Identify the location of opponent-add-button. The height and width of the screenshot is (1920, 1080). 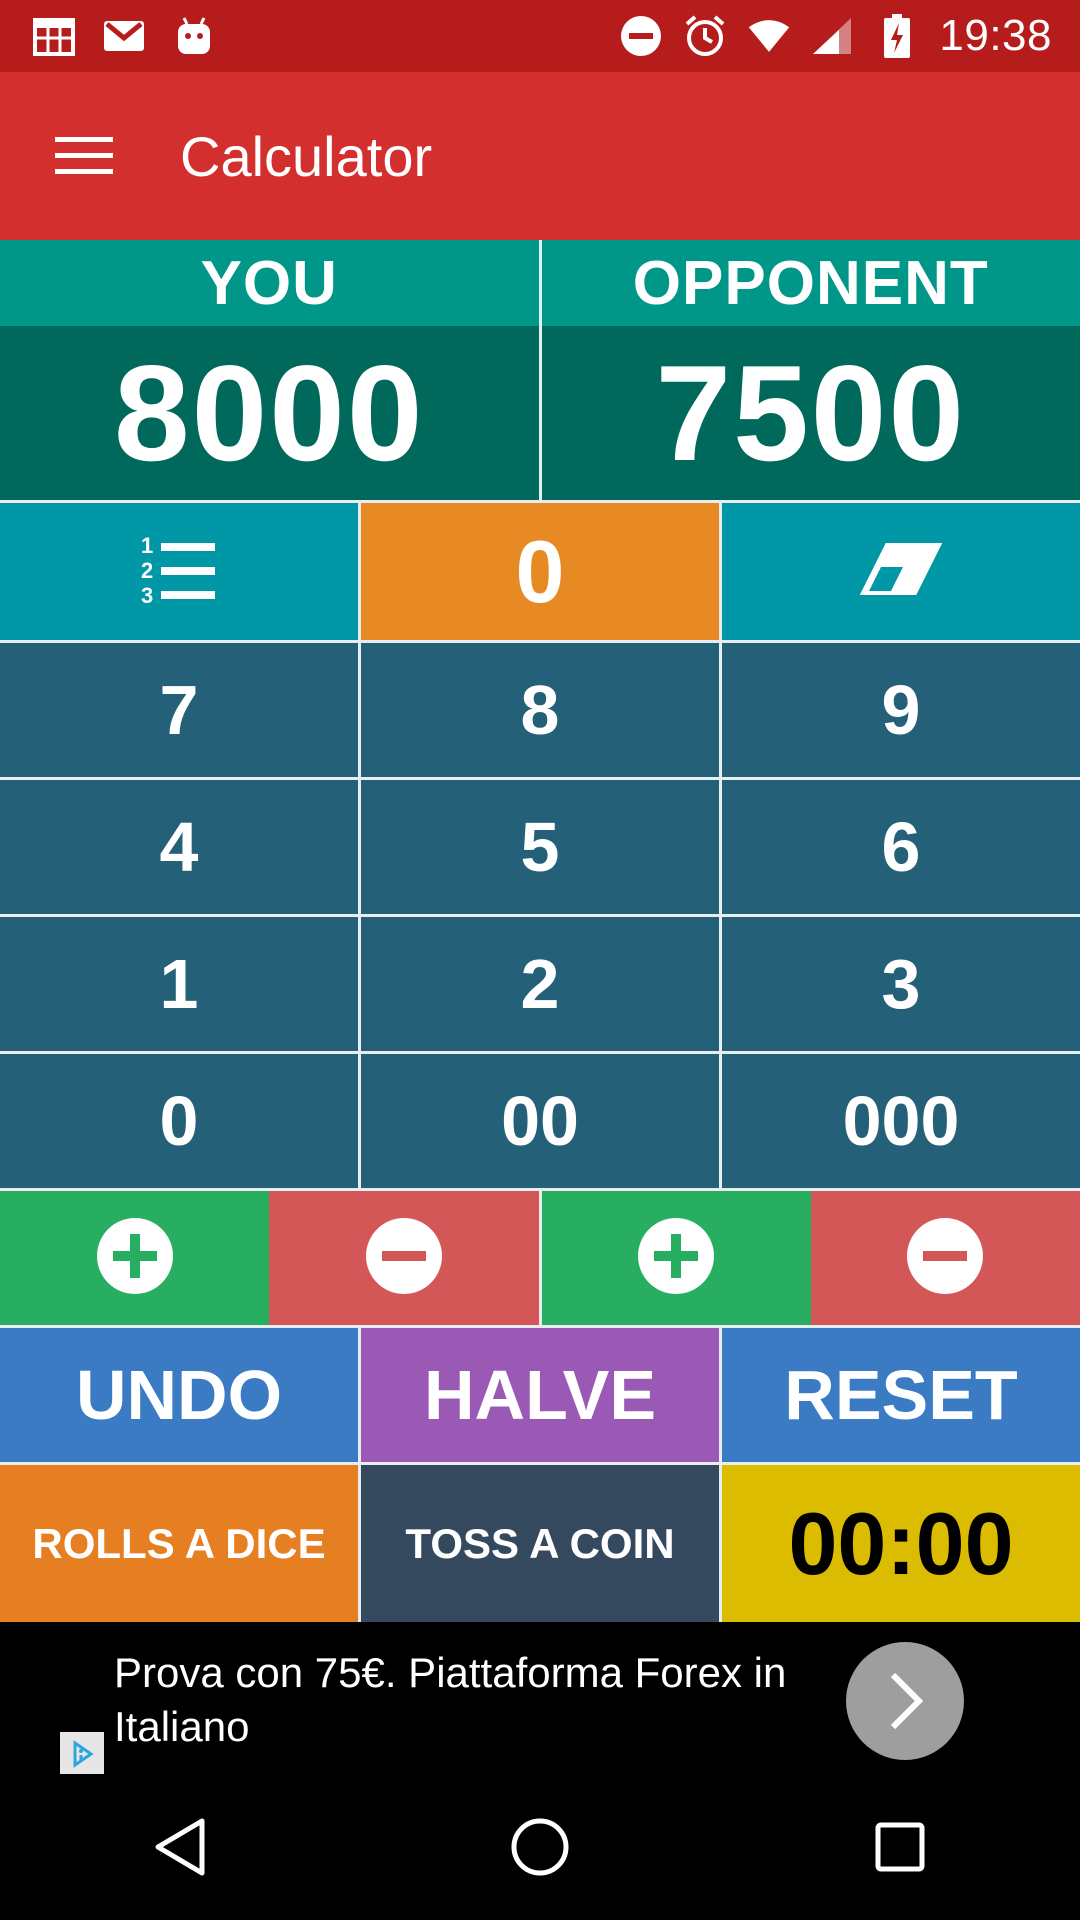
(676, 1258).